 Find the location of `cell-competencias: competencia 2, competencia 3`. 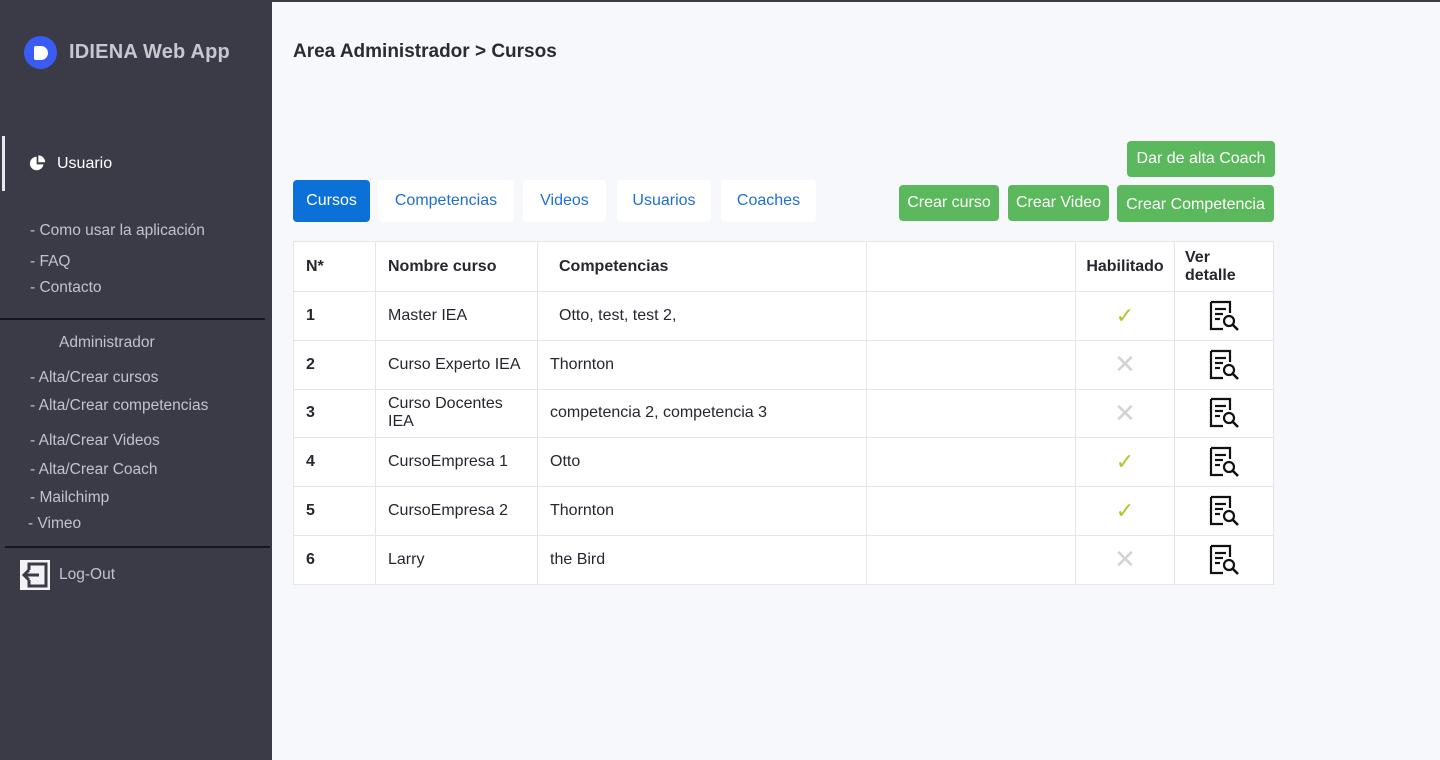

cell-competencias: competencia 2, competencia 3 is located at coordinates (702, 413).